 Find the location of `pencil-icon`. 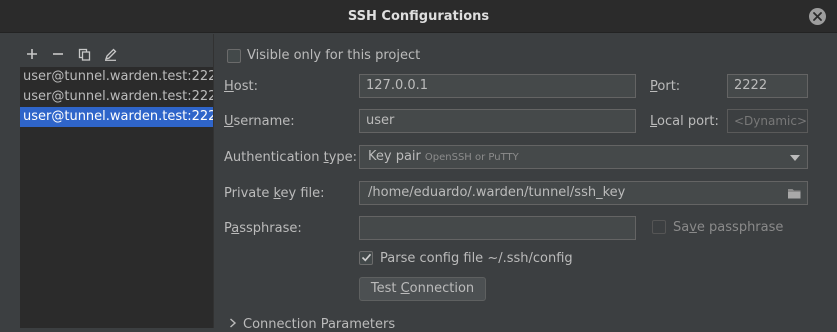

pencil-icon is located at coordinates (110, 54).